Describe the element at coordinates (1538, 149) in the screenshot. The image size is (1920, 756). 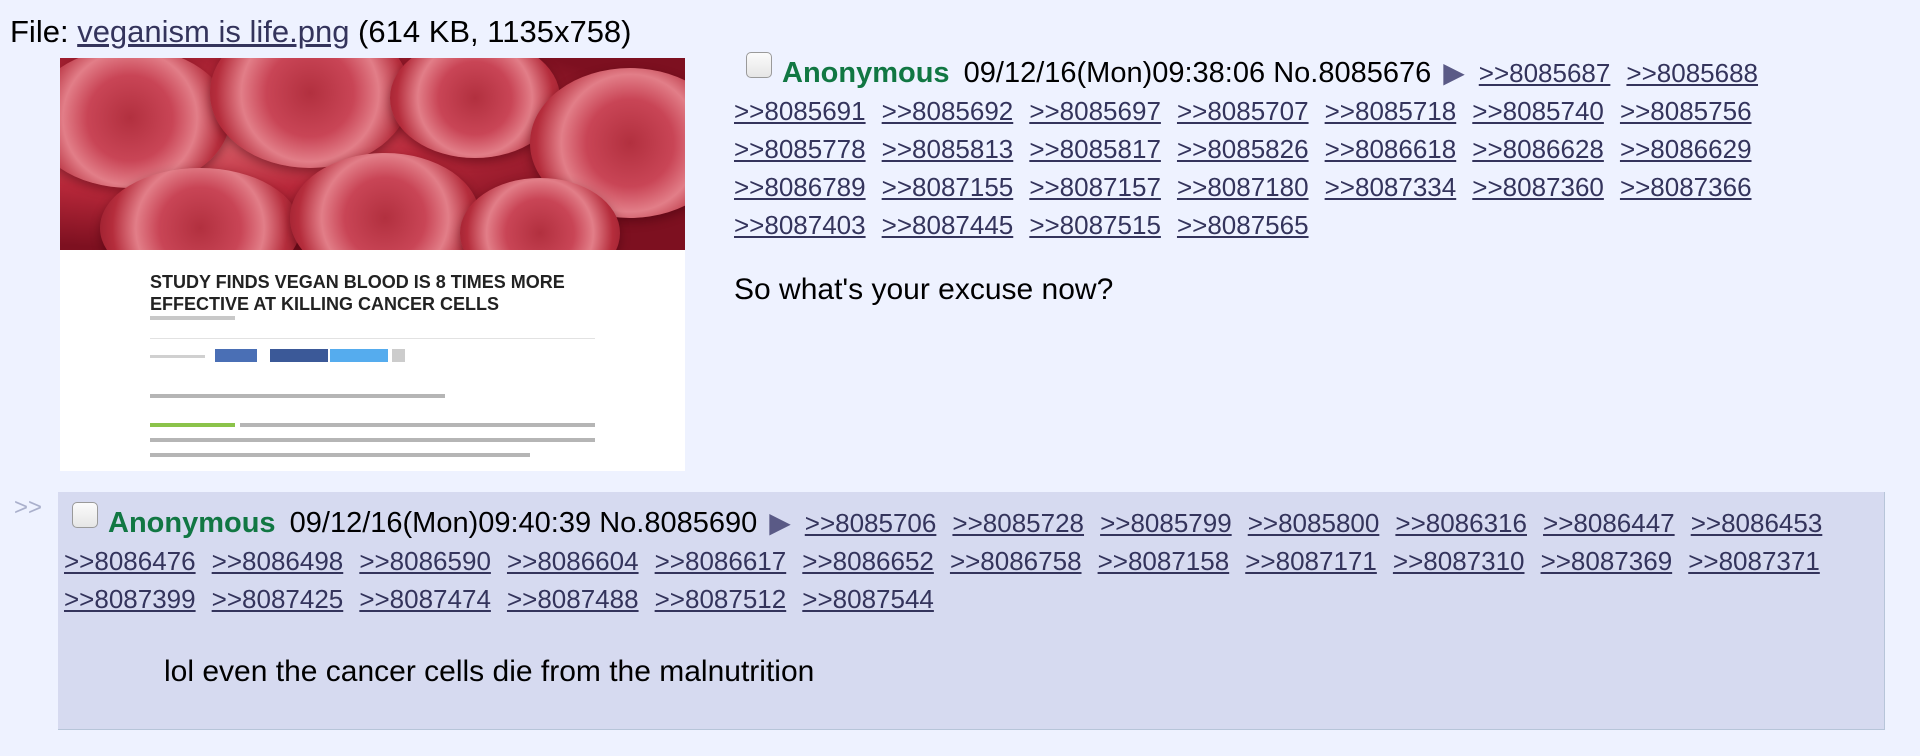
I see `backlink: >>8086628` at that location.